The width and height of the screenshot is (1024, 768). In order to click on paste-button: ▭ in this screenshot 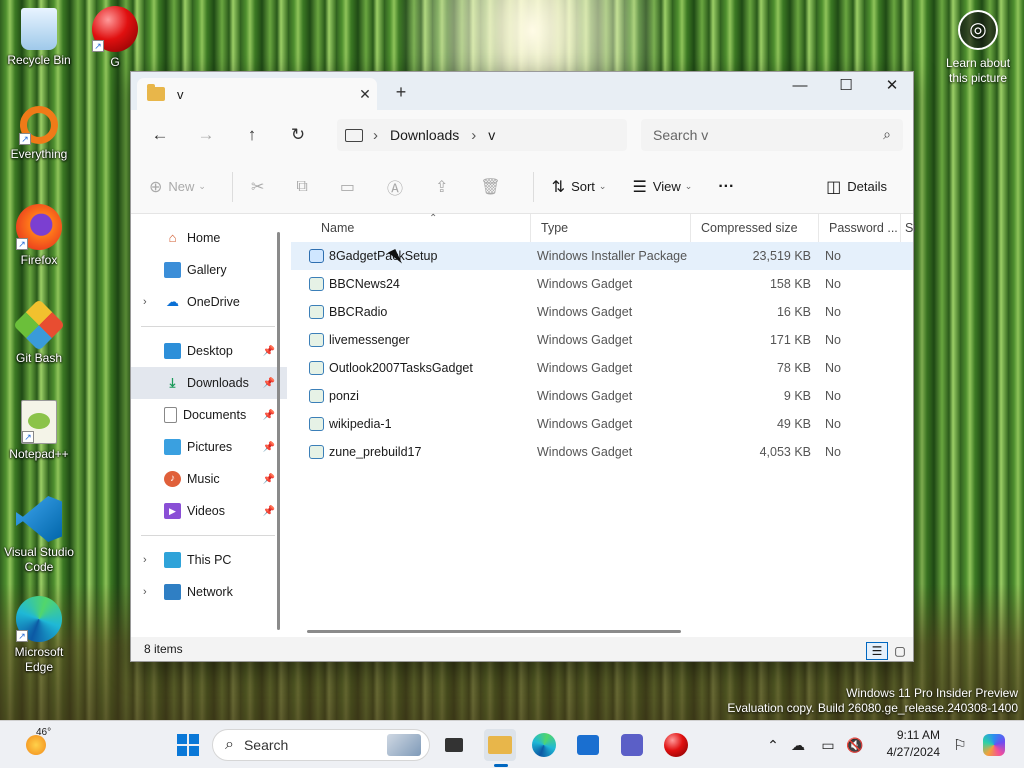, I will do `click(350, 187)`.